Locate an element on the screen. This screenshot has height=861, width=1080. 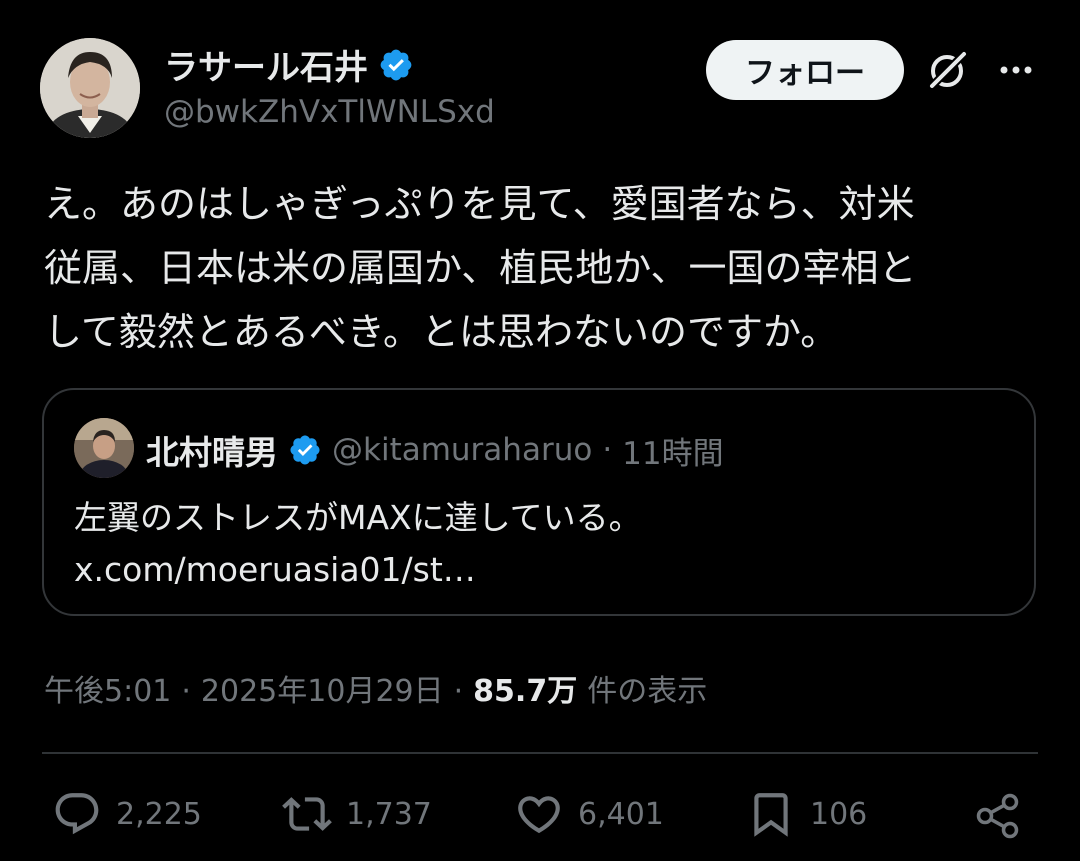
grok-icon is located at coordinates (948, 70).